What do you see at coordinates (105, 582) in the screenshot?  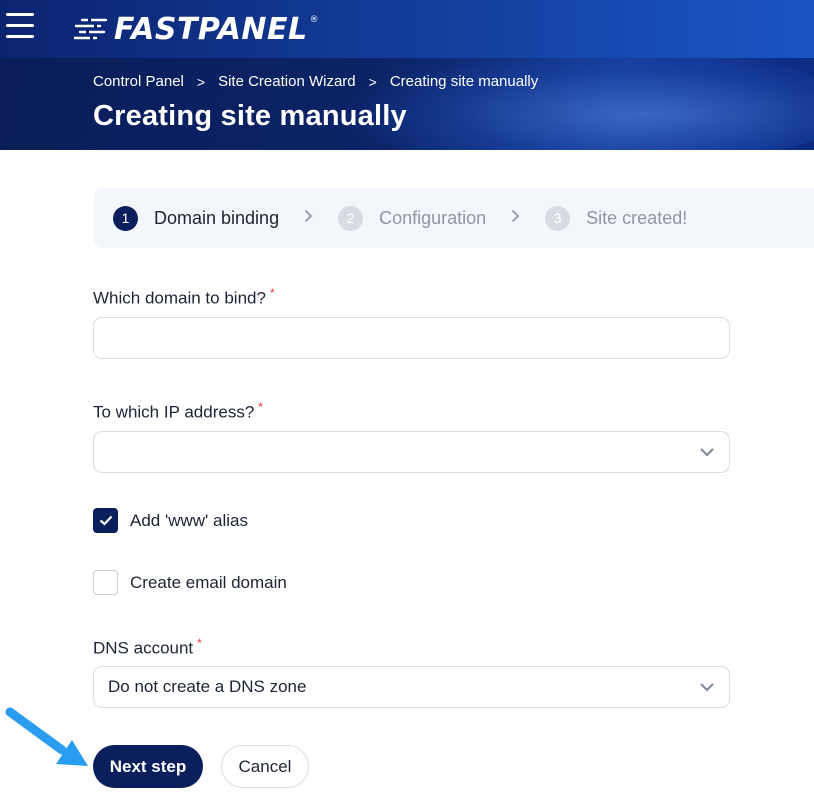 I see `email-domain-checkbox` at bounding box center [105, 582].